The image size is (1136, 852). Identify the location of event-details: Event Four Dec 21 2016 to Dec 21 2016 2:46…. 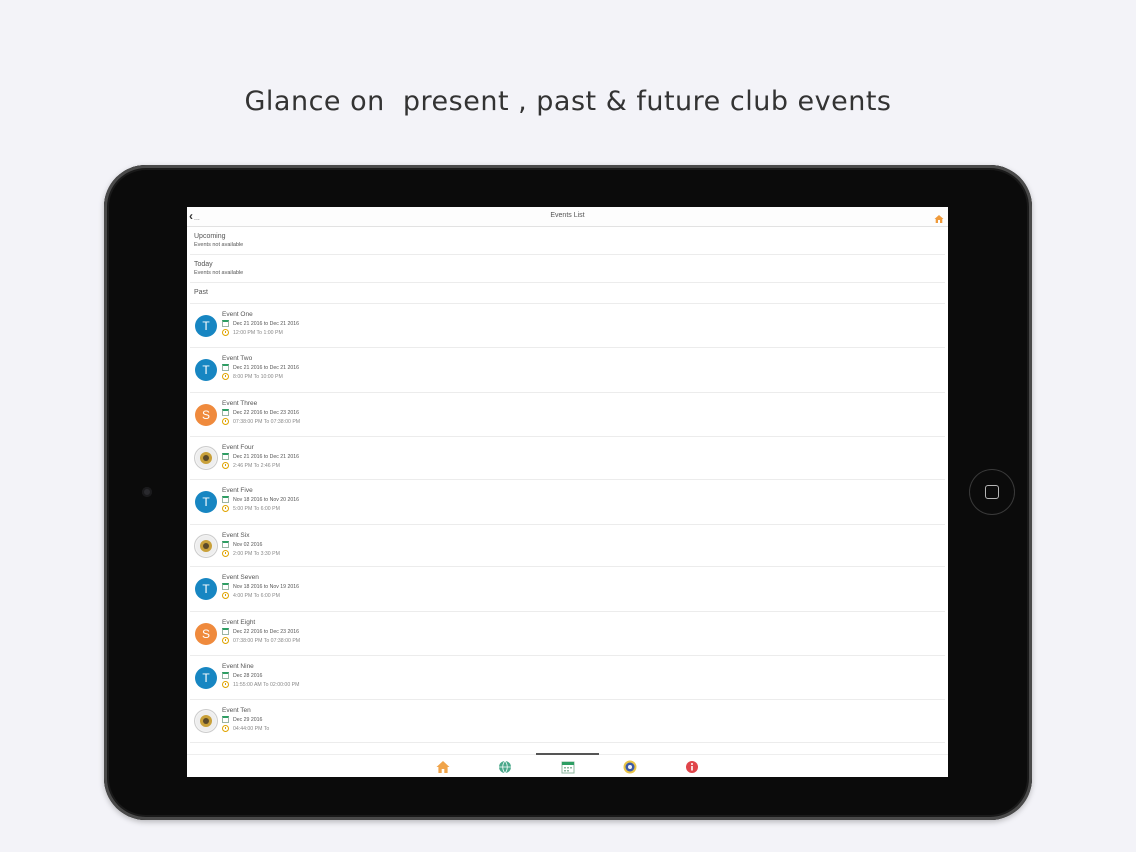
(260, 456).